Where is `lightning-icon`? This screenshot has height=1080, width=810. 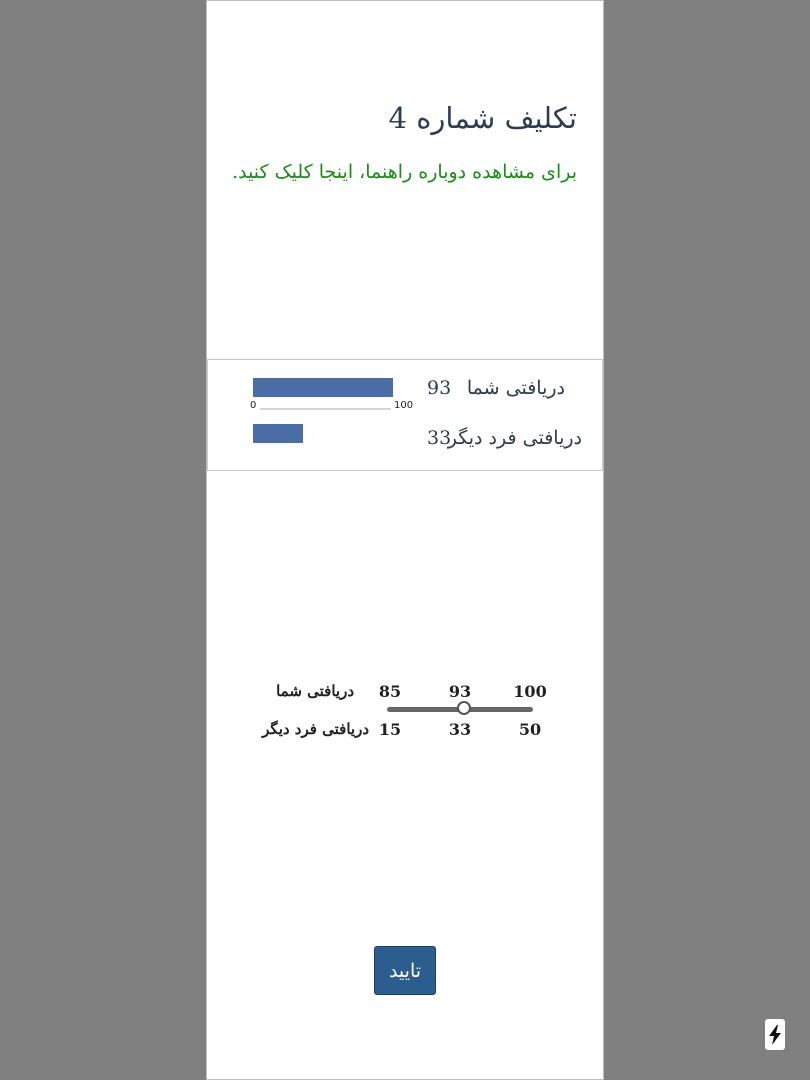 lightning-icon is located at coordinates (775, 1034).